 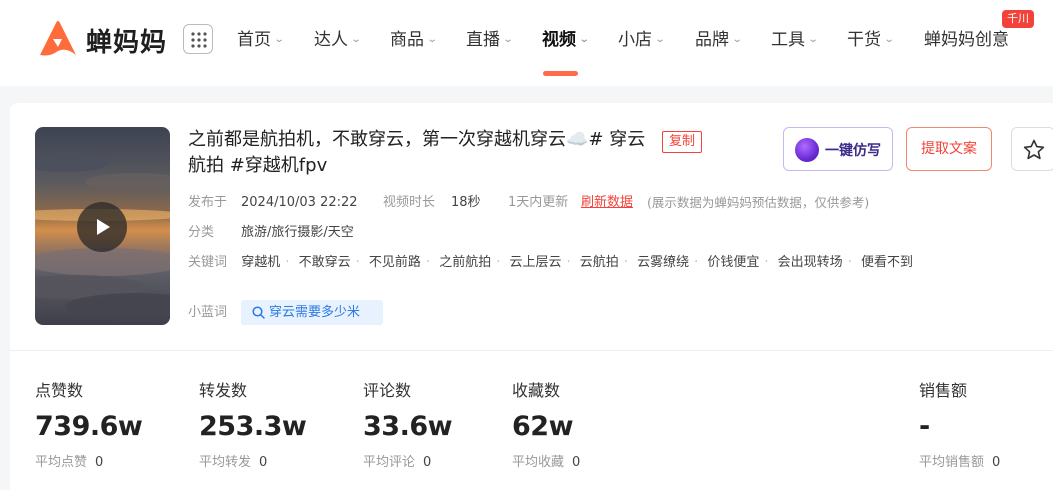 I want to click on comments-label: 评论数, so click(x=387, y=390).